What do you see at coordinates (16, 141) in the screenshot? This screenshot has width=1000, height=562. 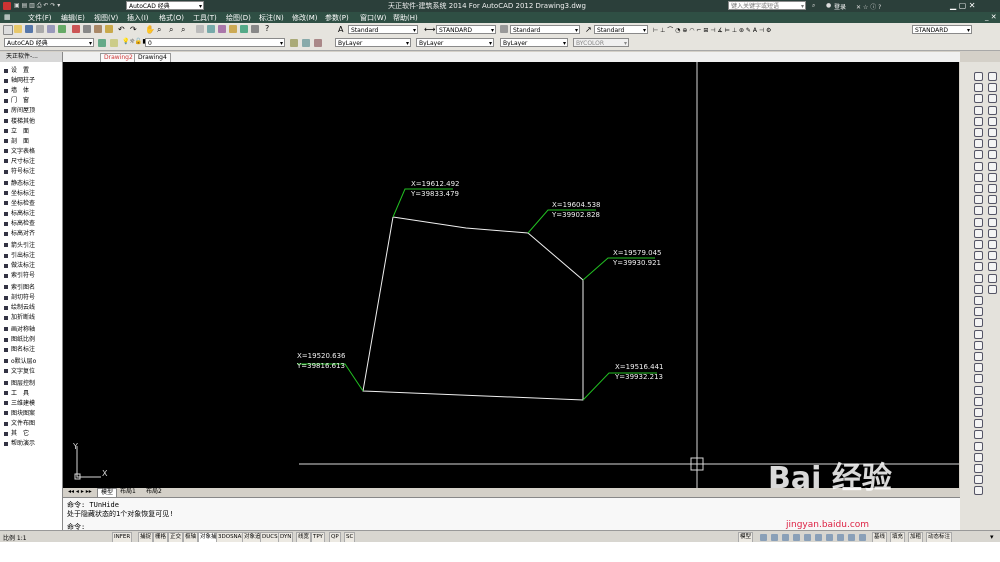 I see `palette-item: 剖 面` at bounding box center [16, 141].